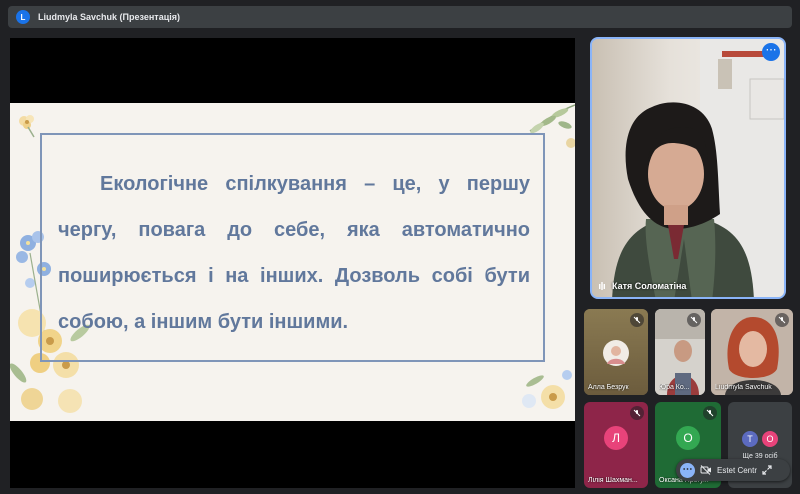 This screenshot has height=494, width=800. What do you see at coordinates (23, 17) in the screenshot?
I see `presenter-avatar: L` at bounding box center [23, 17].